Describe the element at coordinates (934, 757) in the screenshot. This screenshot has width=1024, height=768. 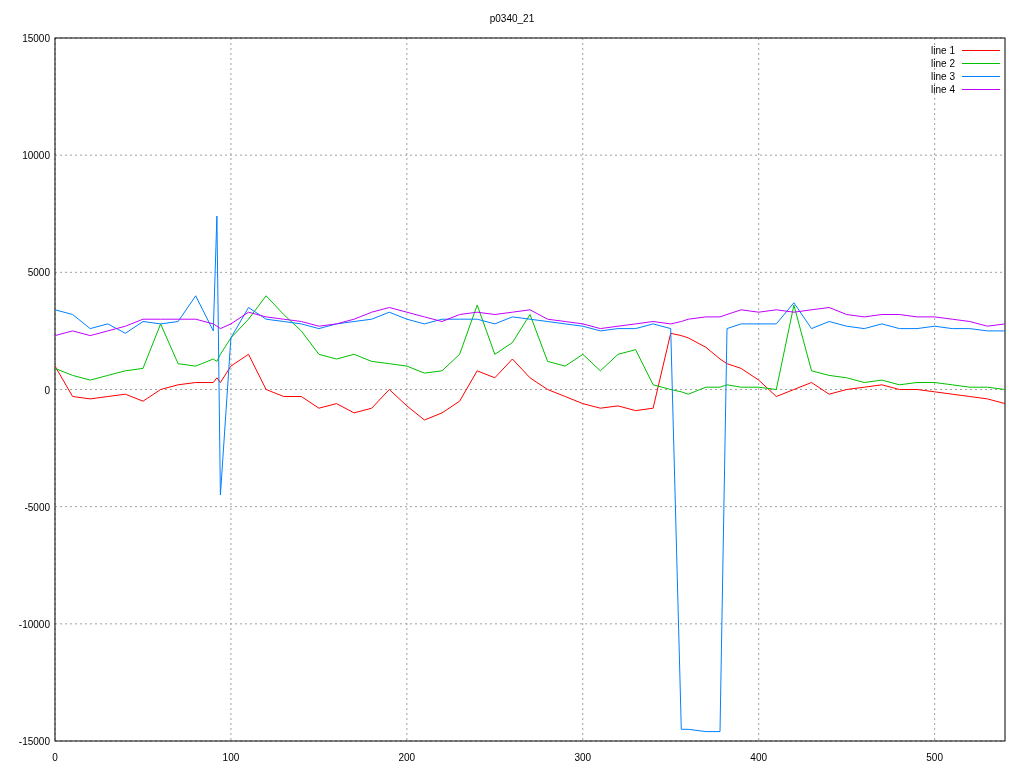
I see `axis-tick-label: 500` at that location.